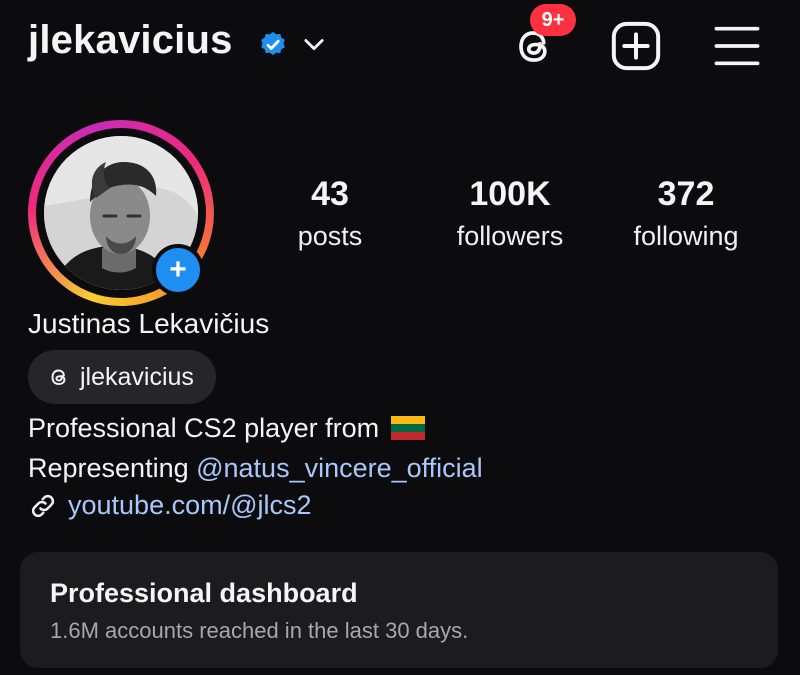  I want to click on profile-username: jlekavicius, so click(130, 40).